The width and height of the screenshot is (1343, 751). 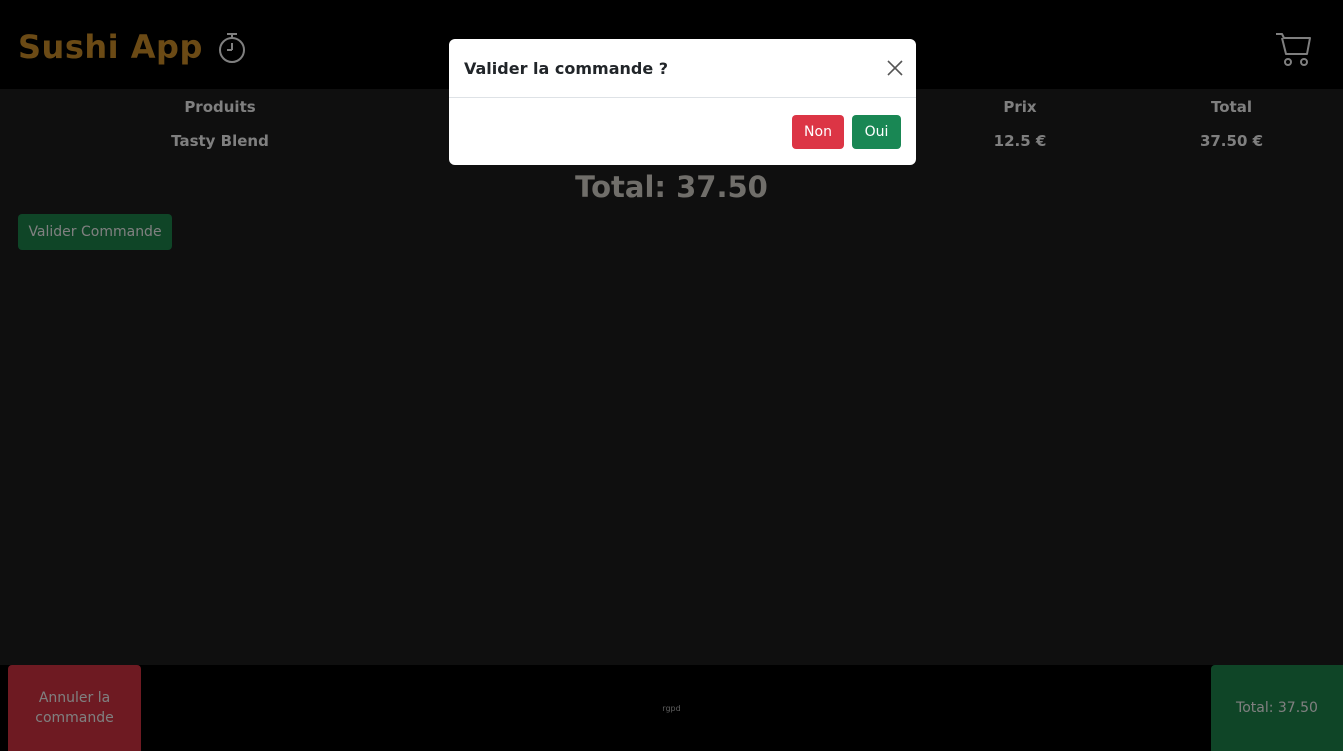 I want to click on close-button, so click(x=895, y=68).